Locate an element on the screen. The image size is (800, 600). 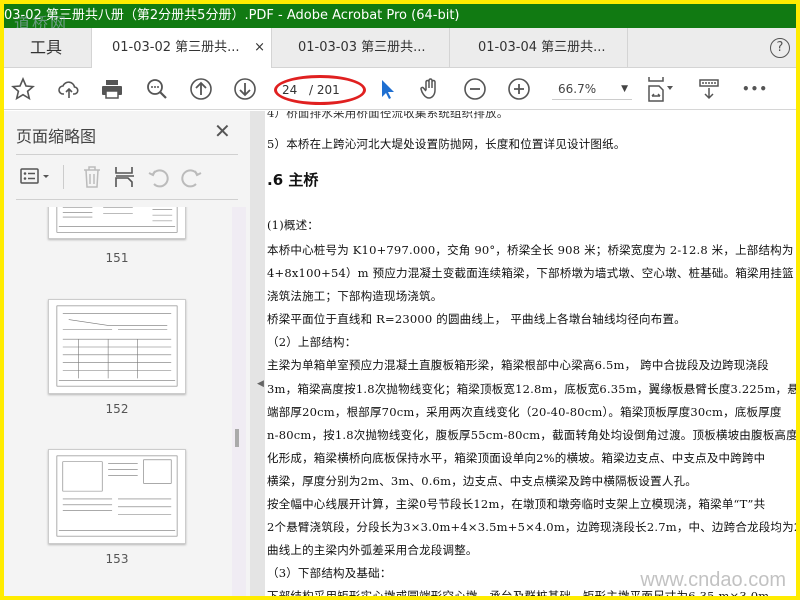
print-icon is located at coordinates (112, 89).